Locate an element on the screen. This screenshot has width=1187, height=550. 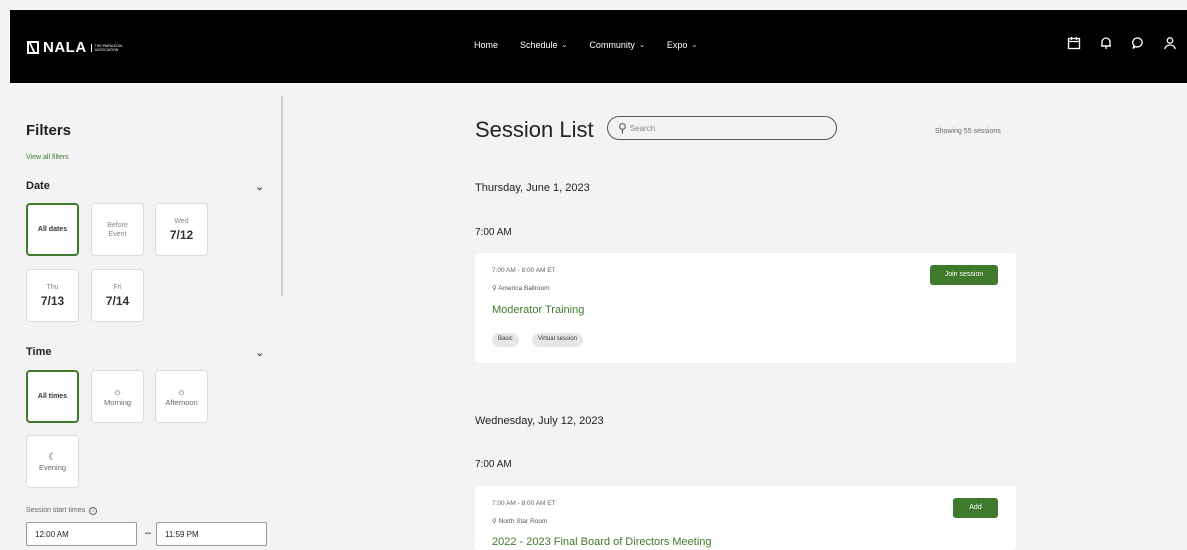
weekday-label: Fri is located at coordinates (117, 287).